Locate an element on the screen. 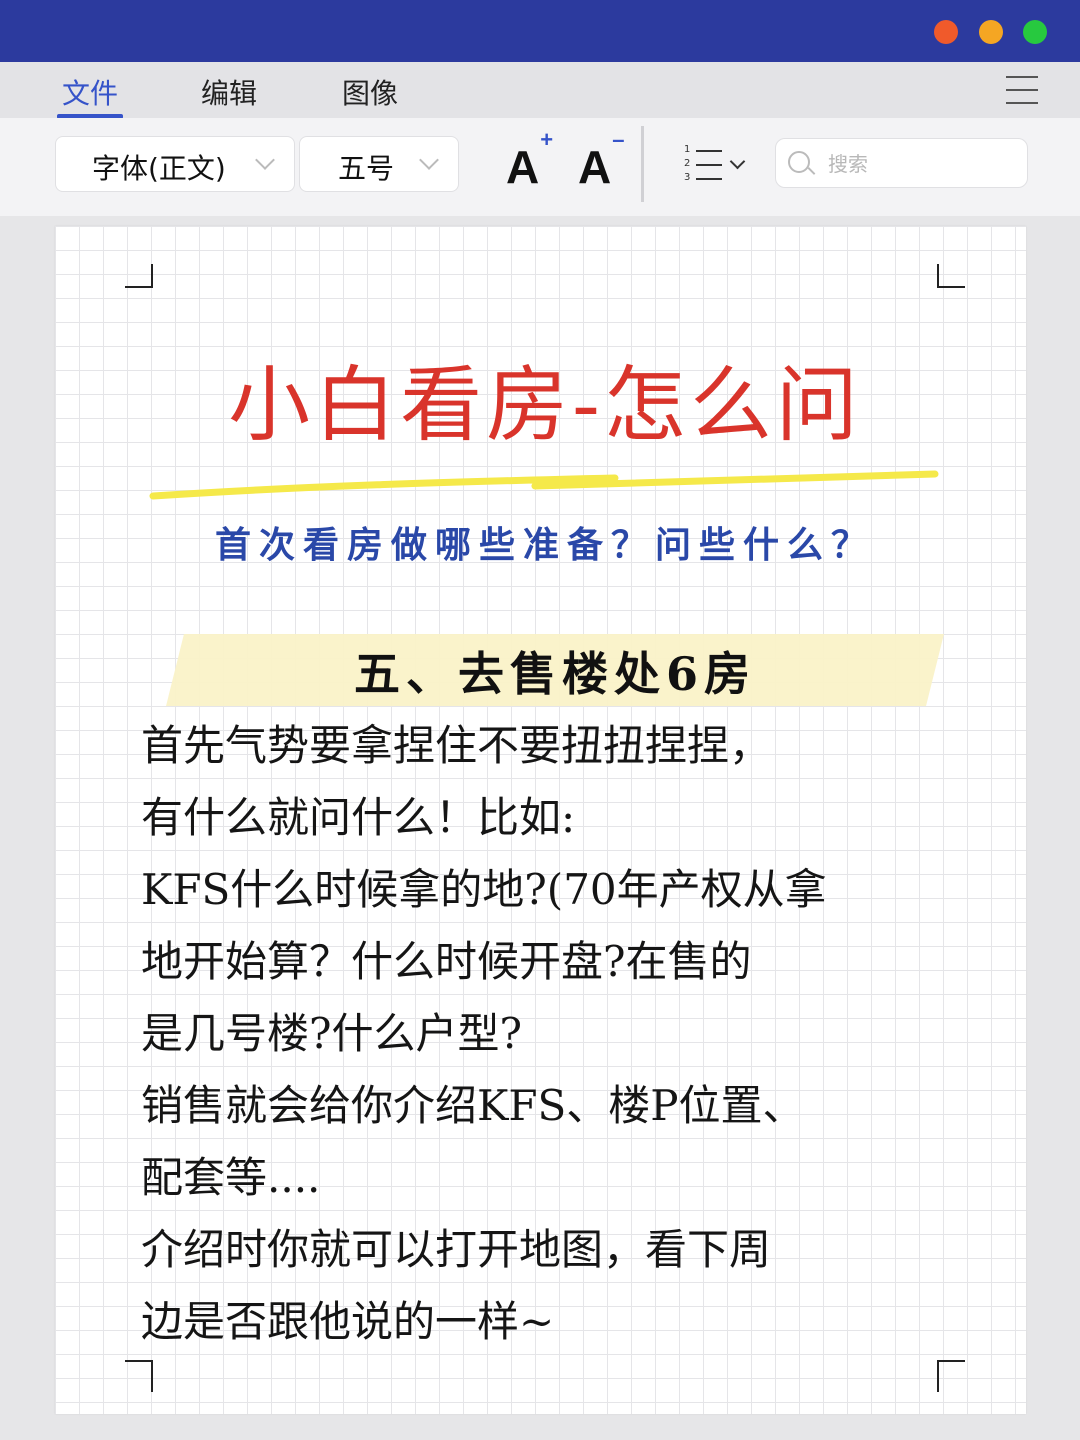  search-icon is located at coordinates (799, 162).